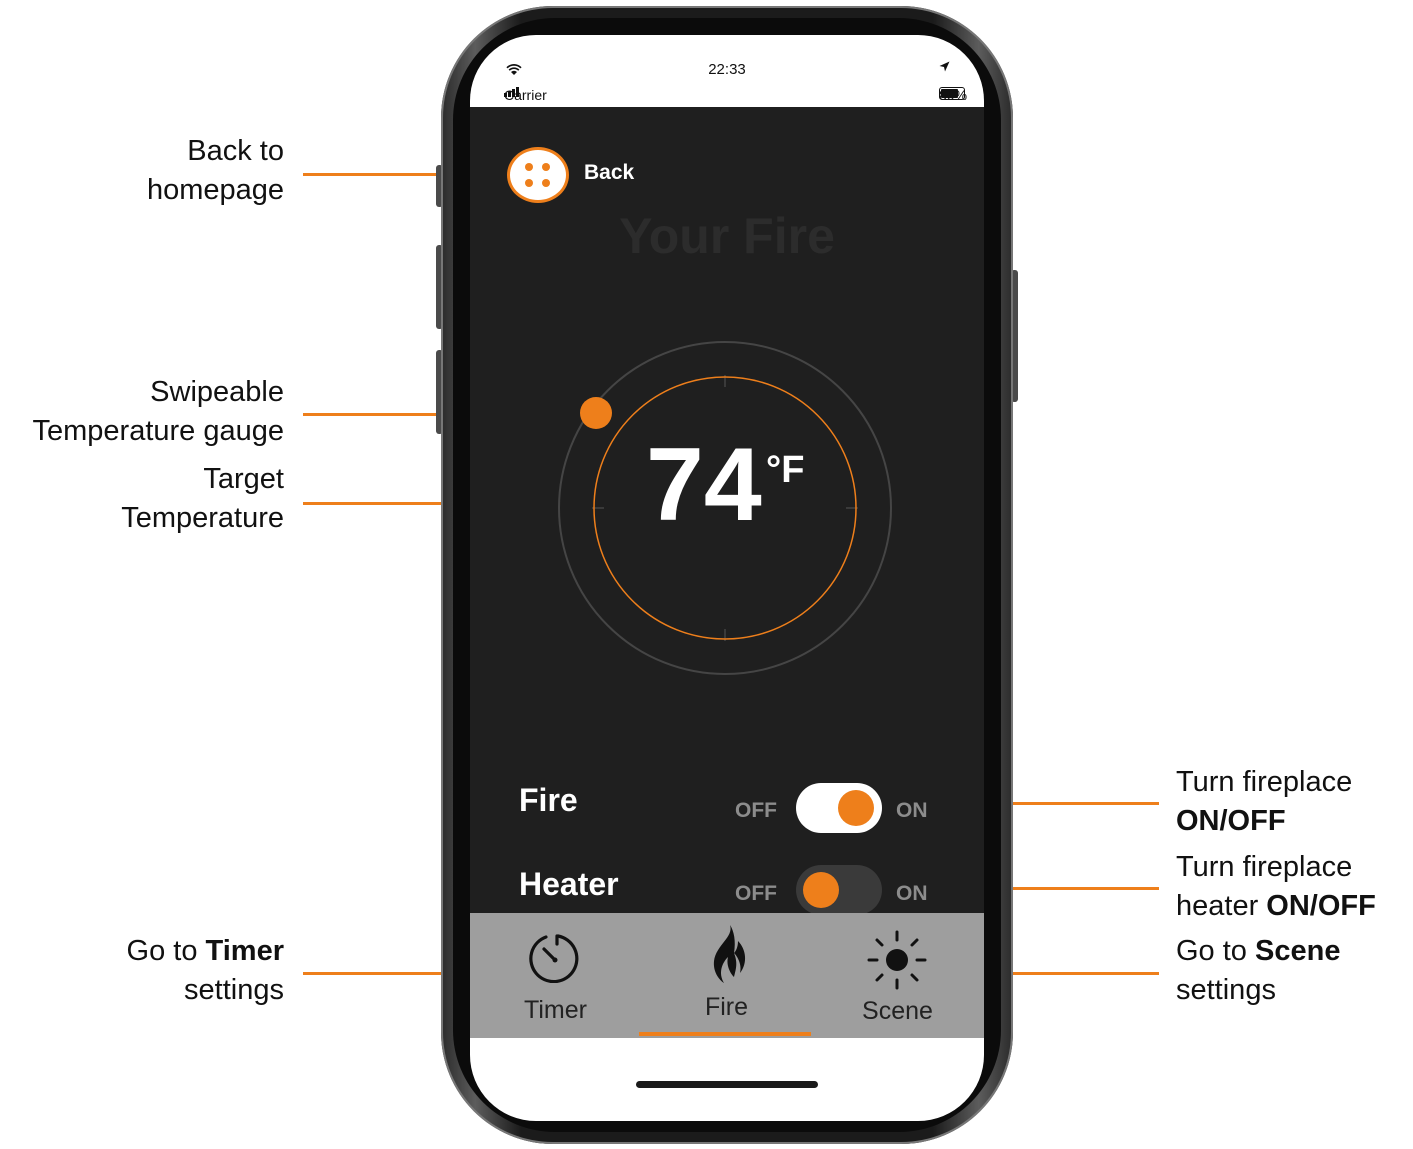 The height and width of the screenshot is (1149, 1413). What do you see at coordinates (205, 970) in the screenshot?
I see `annotation-timer: Go to Timer settings` at bounding box center [205, 970].